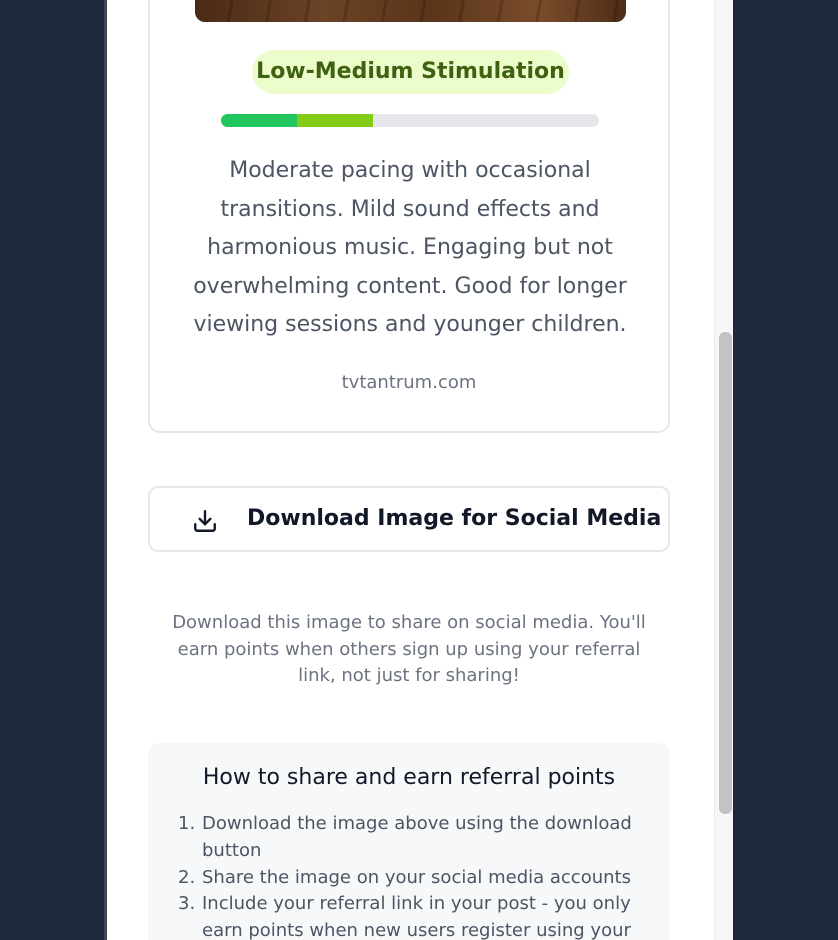  What do you see at coordinates (725, 573) in the screenshot?
I see `scrollbar-thumb` at bounding box center [725, 573].